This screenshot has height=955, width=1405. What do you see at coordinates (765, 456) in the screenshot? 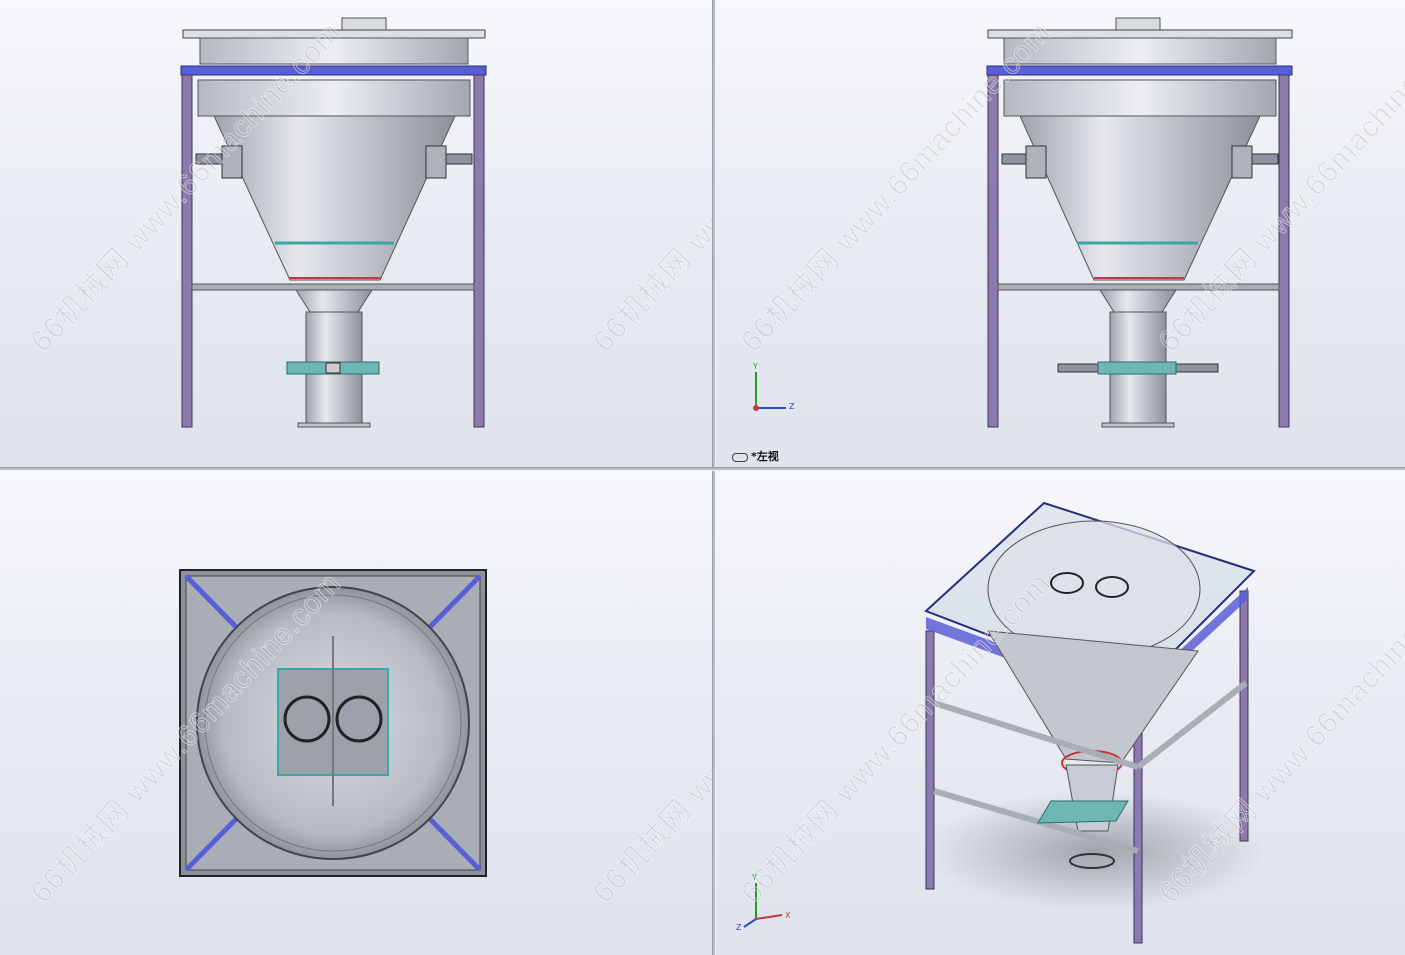
I see `view-name-text: *左视` at bounding box center [765, 456].